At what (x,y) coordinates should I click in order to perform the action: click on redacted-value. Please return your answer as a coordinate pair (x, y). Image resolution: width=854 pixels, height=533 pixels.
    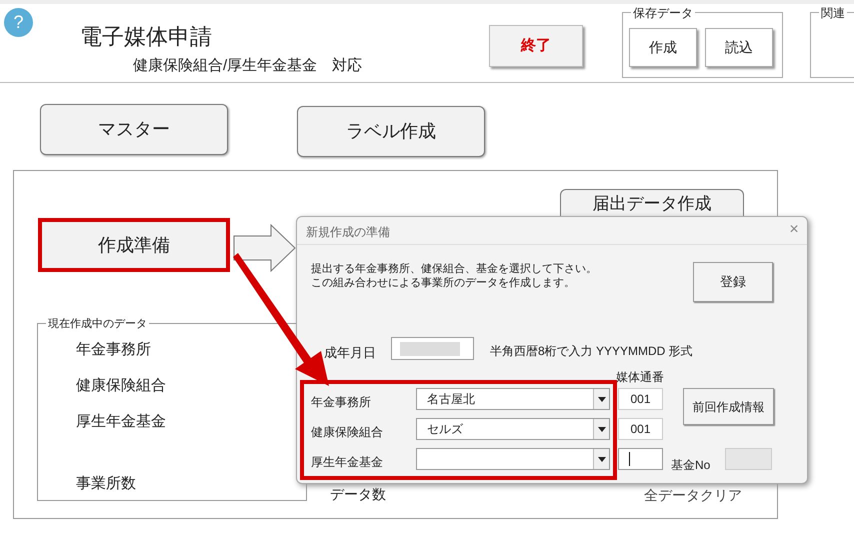
    Looking at the image, I should click on (430, 349).